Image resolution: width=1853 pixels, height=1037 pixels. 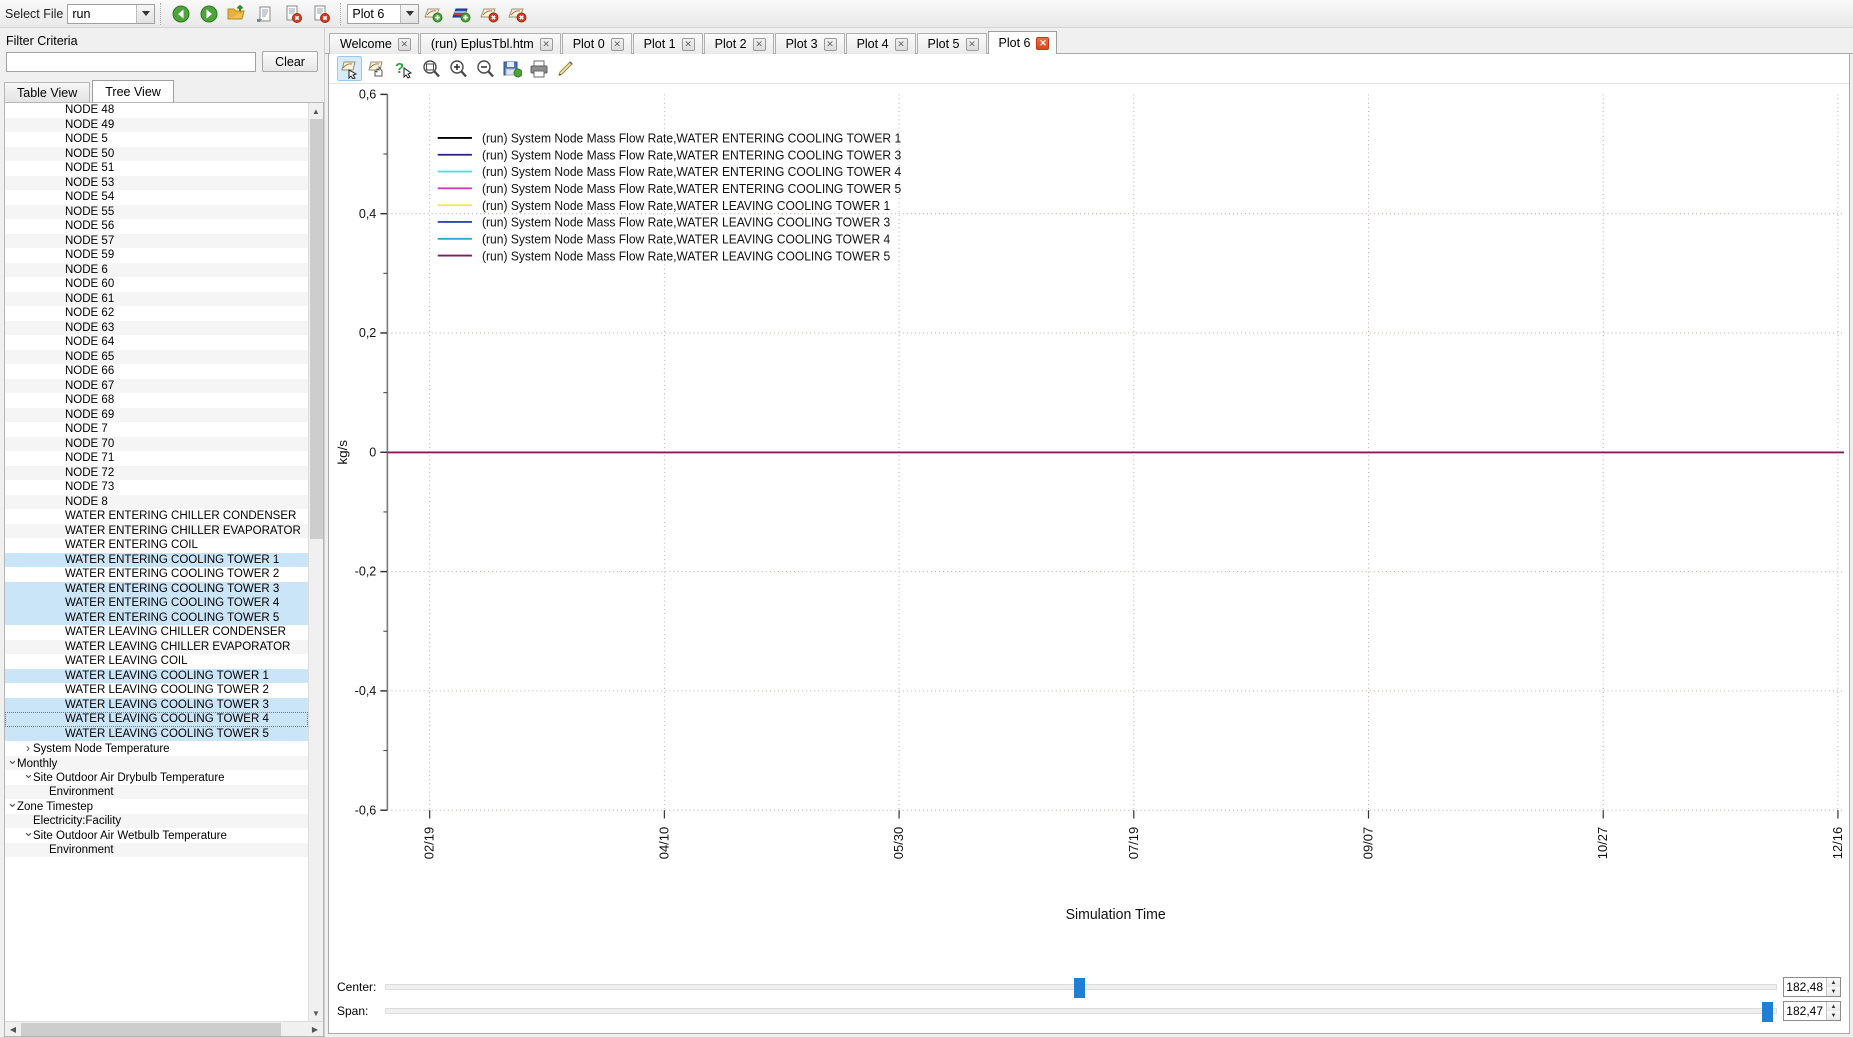 I want to click on tree-item: NODE 67, so click(x=156, y=385).